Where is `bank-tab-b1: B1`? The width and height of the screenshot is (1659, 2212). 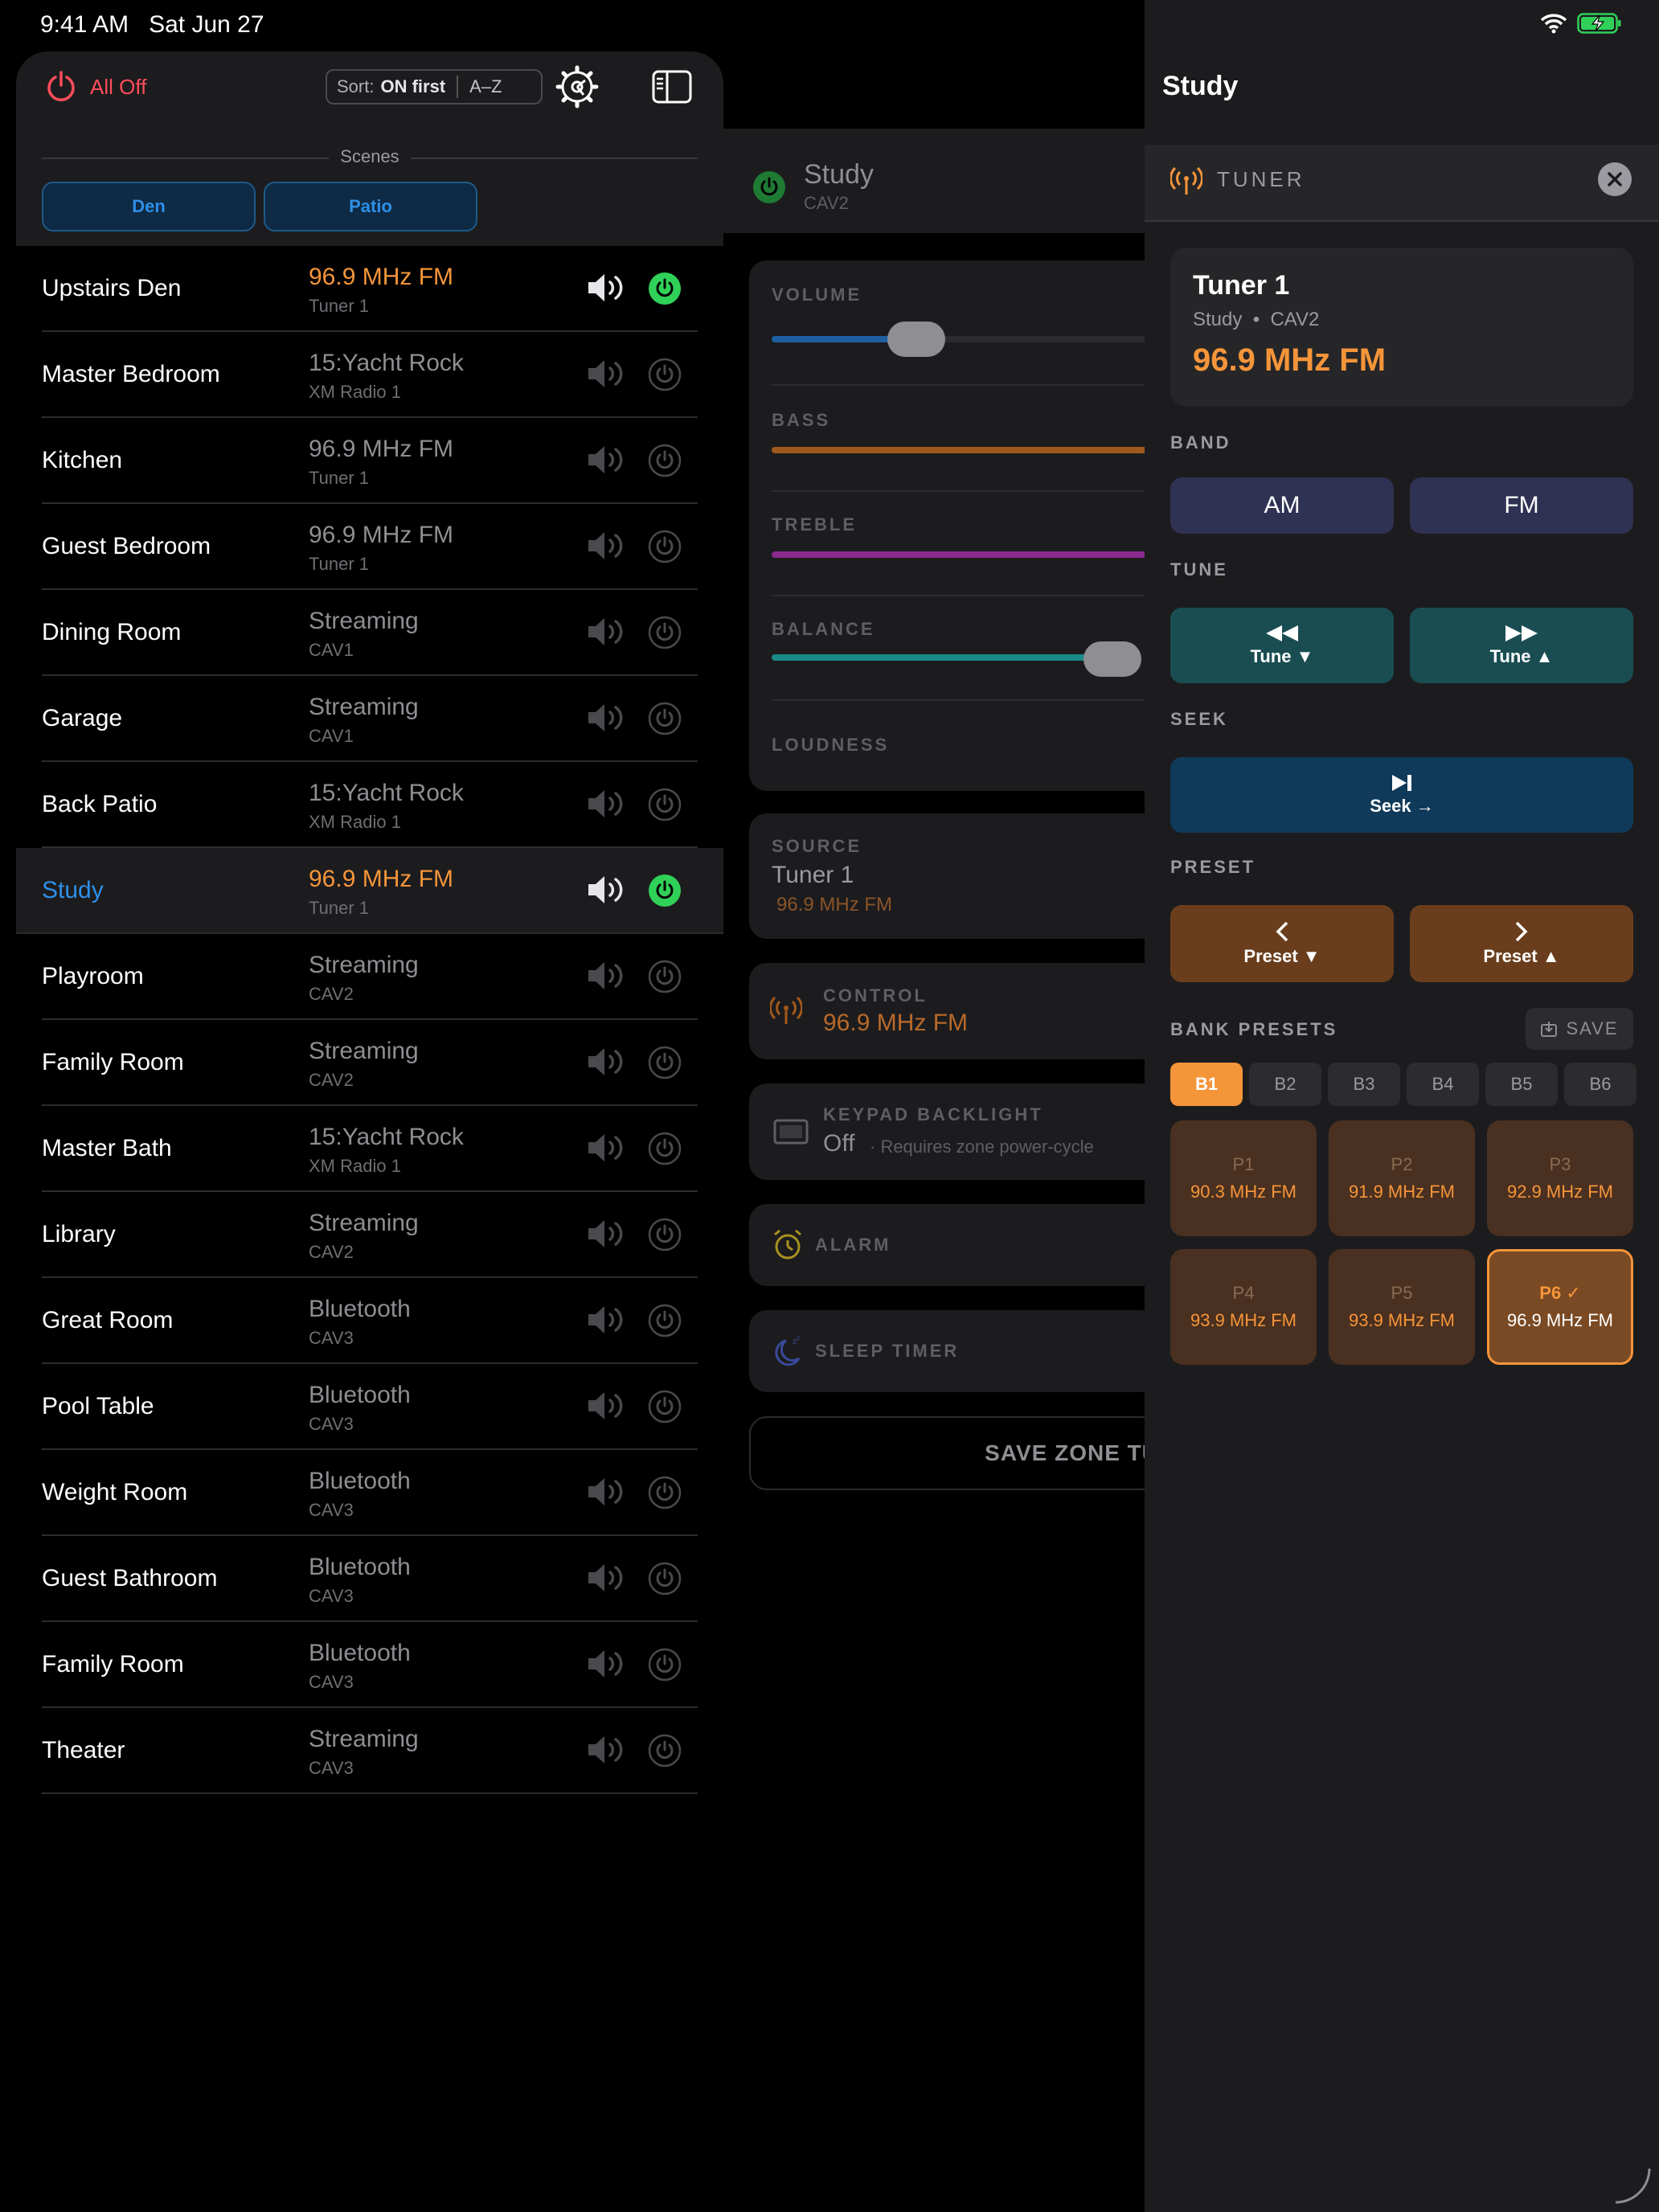 bank-tab-b1: B1 is located at coordinates (1206, 1084).